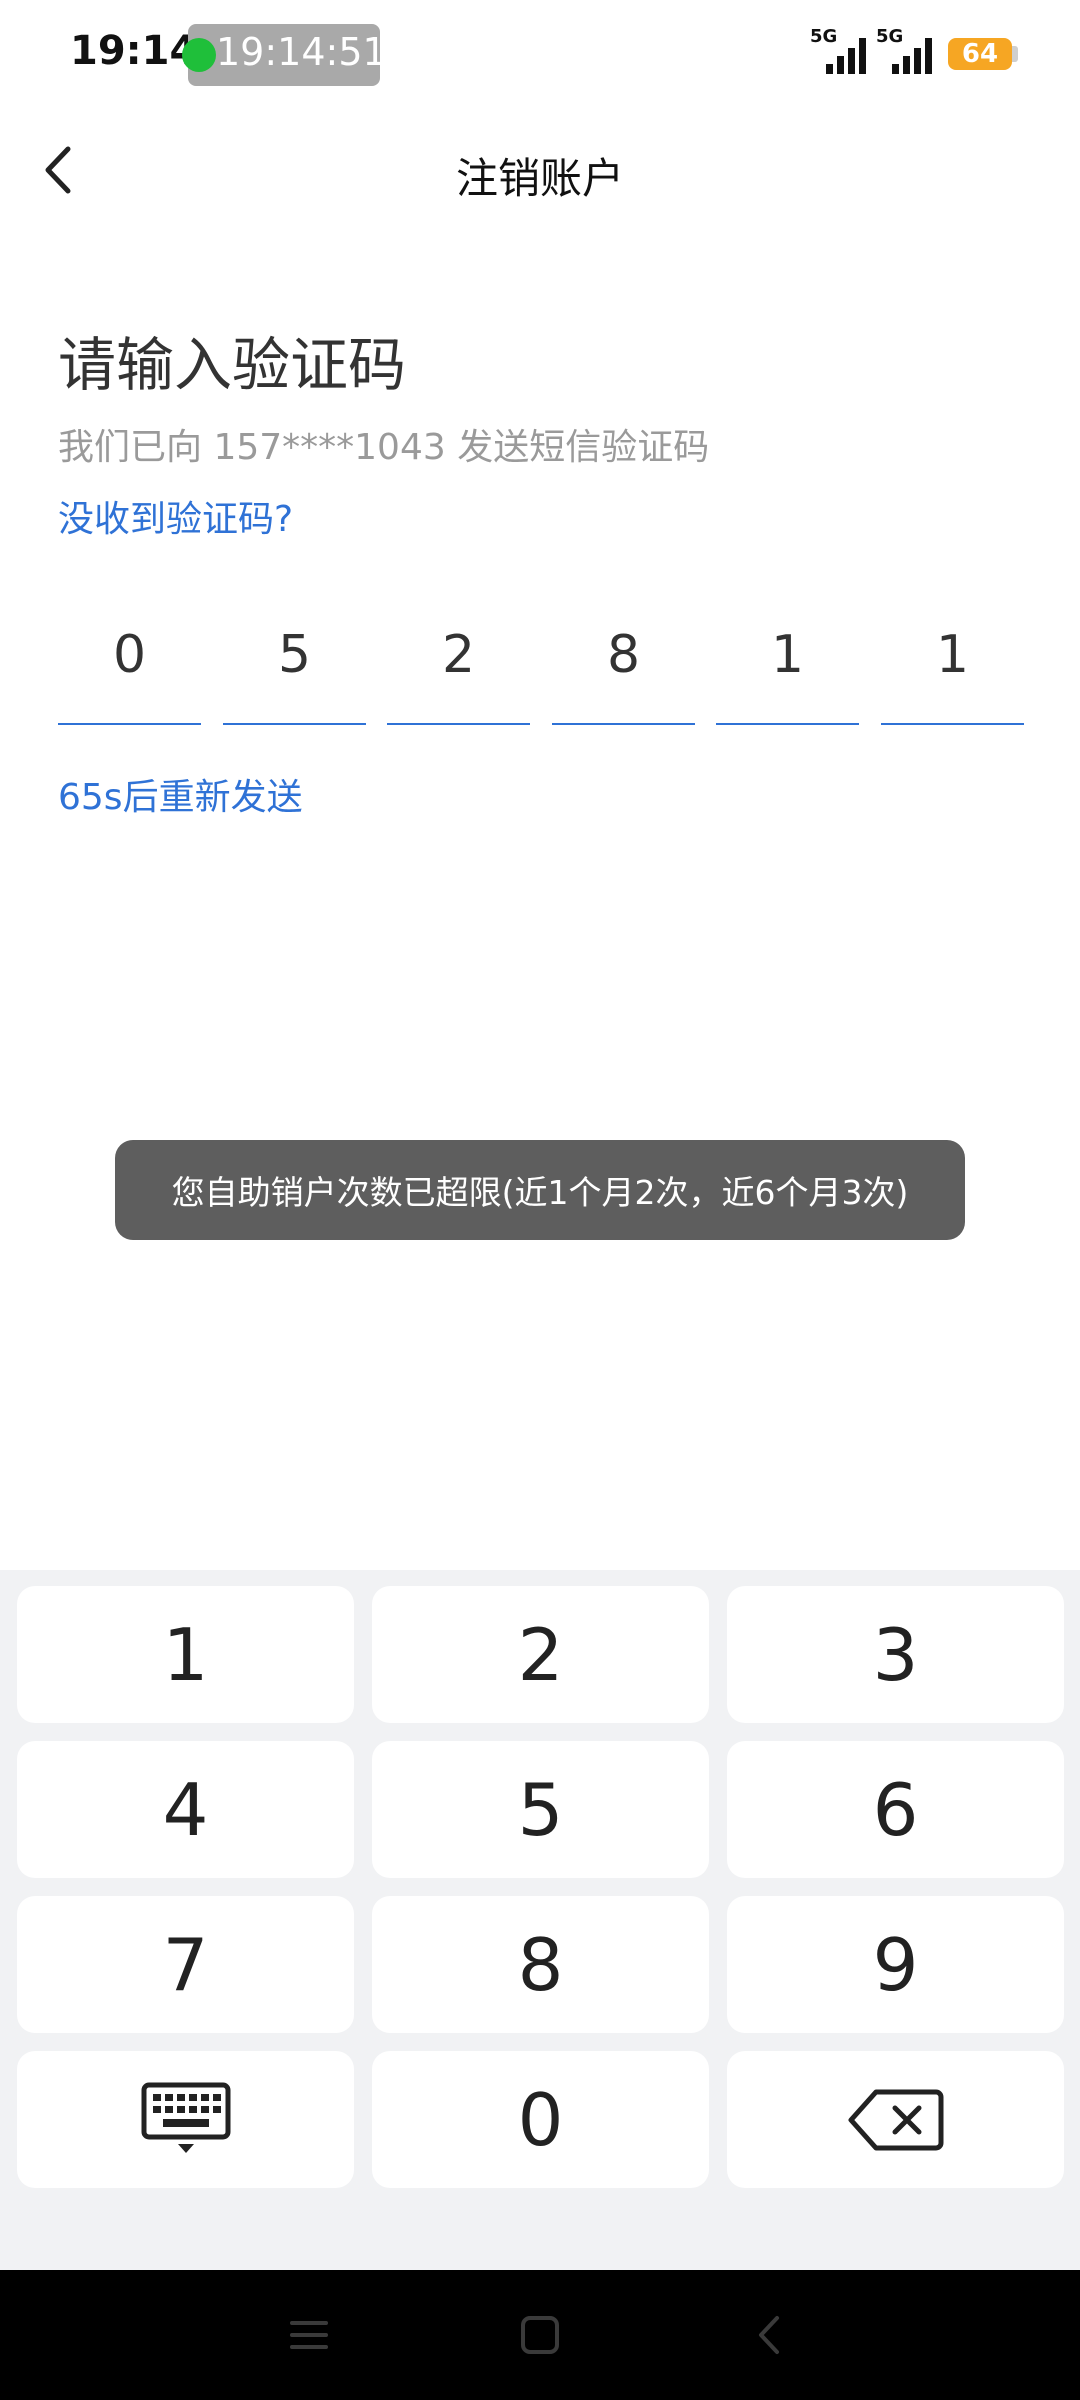 Image resolution: width=1080 pixels, height=2400 pixels. I want to click on otp-digit: 2, so click(458, 655).